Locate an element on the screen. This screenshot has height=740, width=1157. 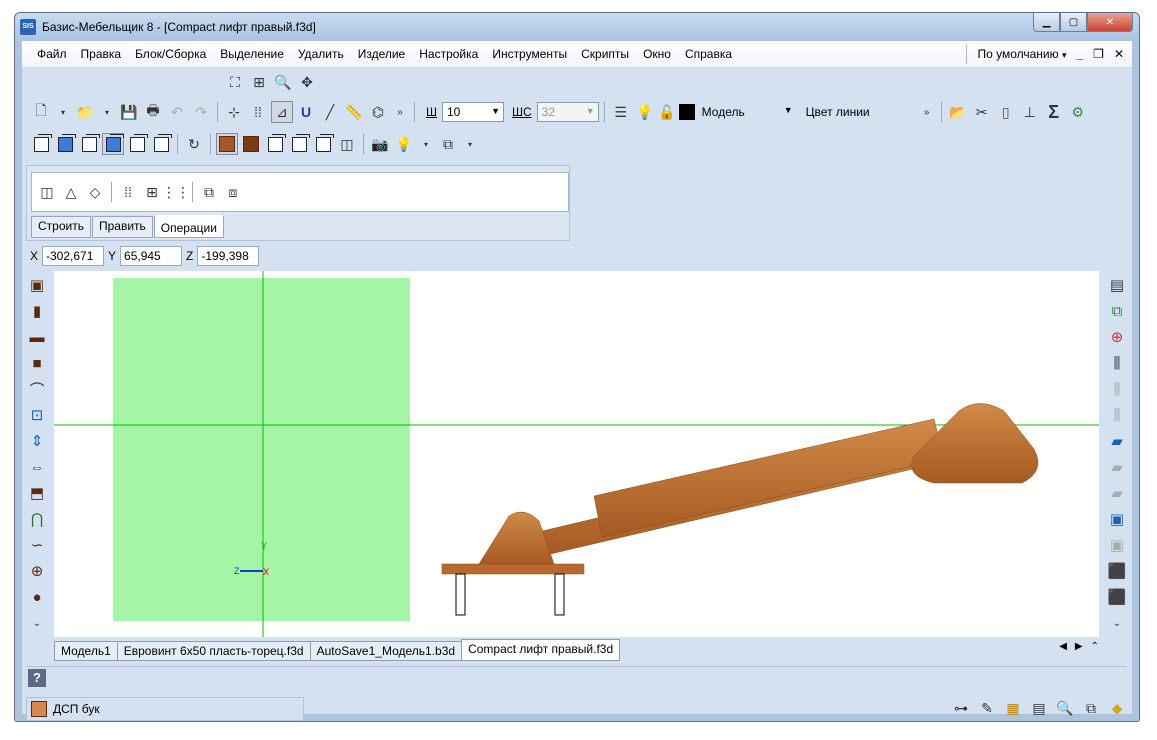
lift-top-bracket is located at coordinates (975, 443).